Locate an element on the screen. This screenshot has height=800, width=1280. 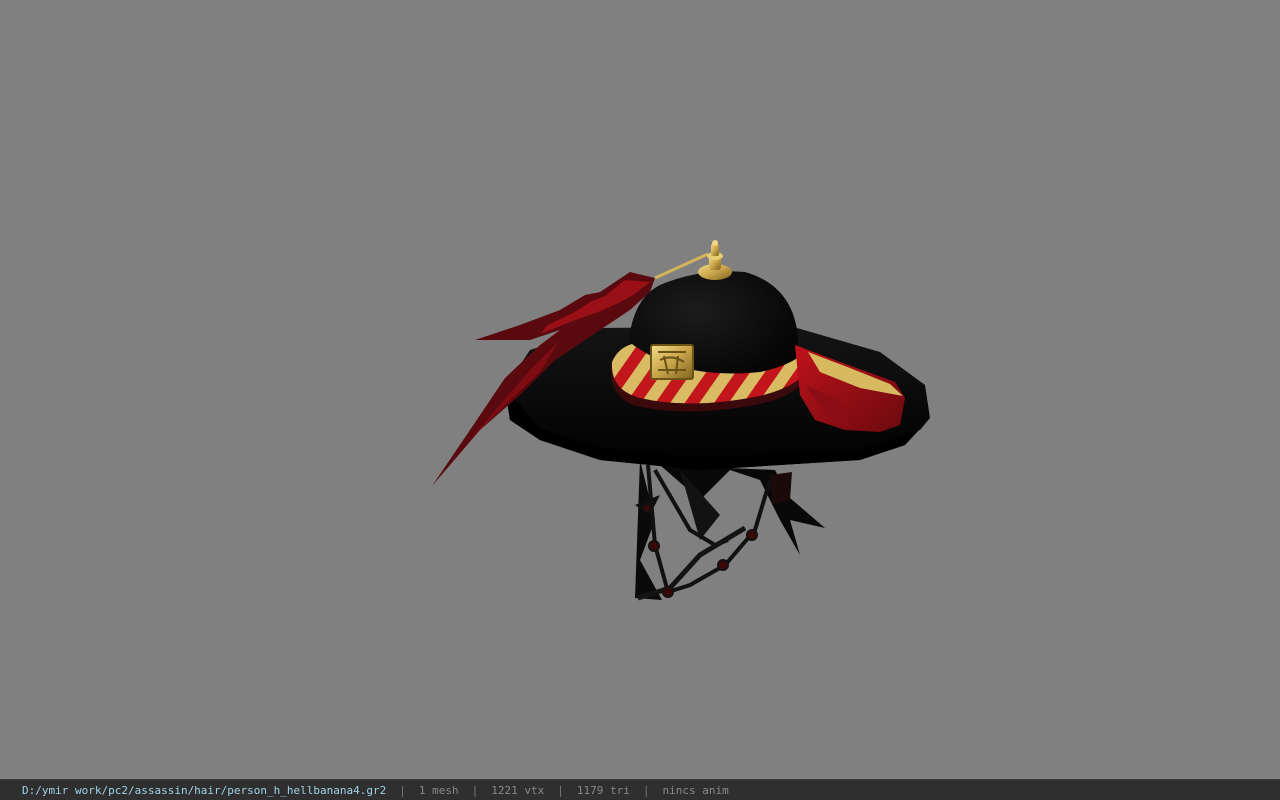
triangle-count-label: 1179 tri is located at coordinates (603, 790).